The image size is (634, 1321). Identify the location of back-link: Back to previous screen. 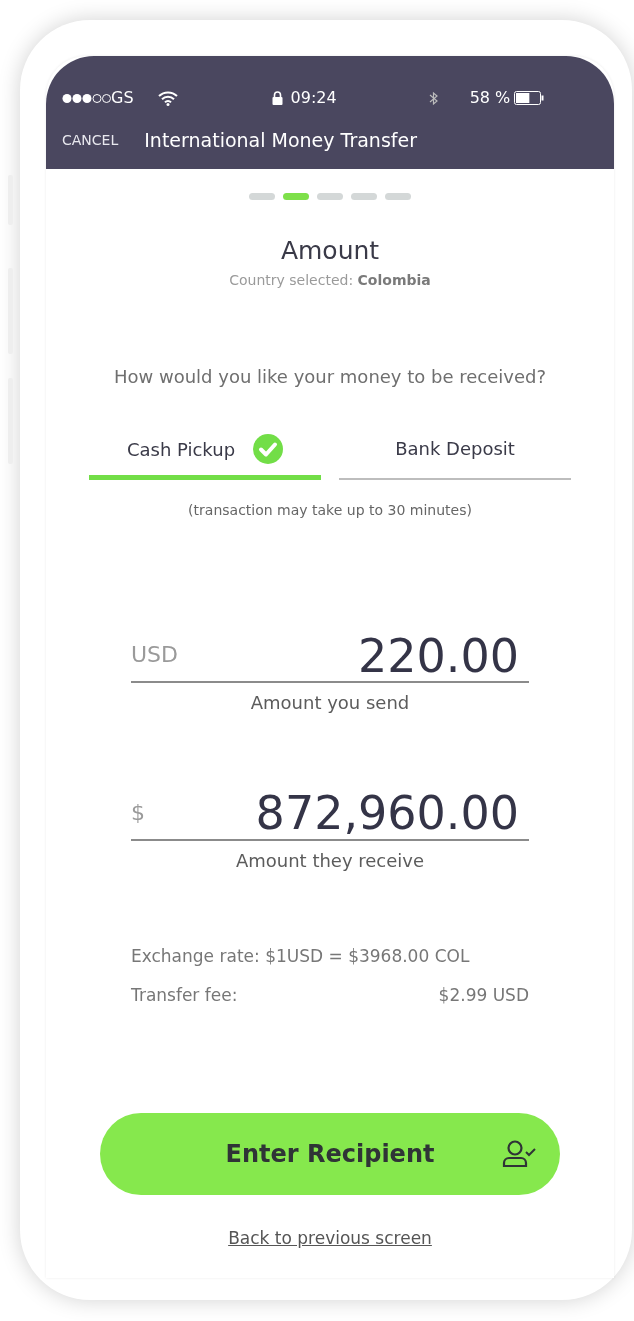
(330, 1238).